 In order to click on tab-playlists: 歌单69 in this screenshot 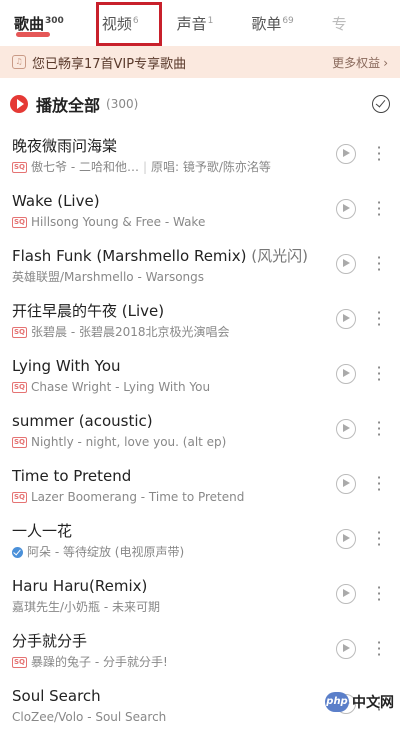, I will do `click(272, 29)`.